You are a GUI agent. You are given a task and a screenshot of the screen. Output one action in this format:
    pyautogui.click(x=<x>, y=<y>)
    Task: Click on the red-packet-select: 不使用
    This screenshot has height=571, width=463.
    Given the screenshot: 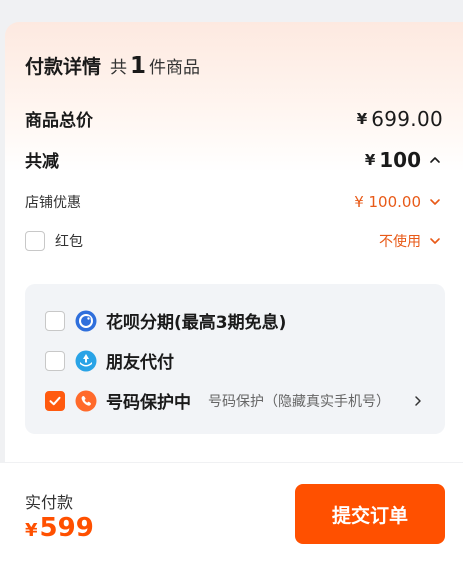 What is the action you would take?
    pyautogui.click(x=411, y=241)
    